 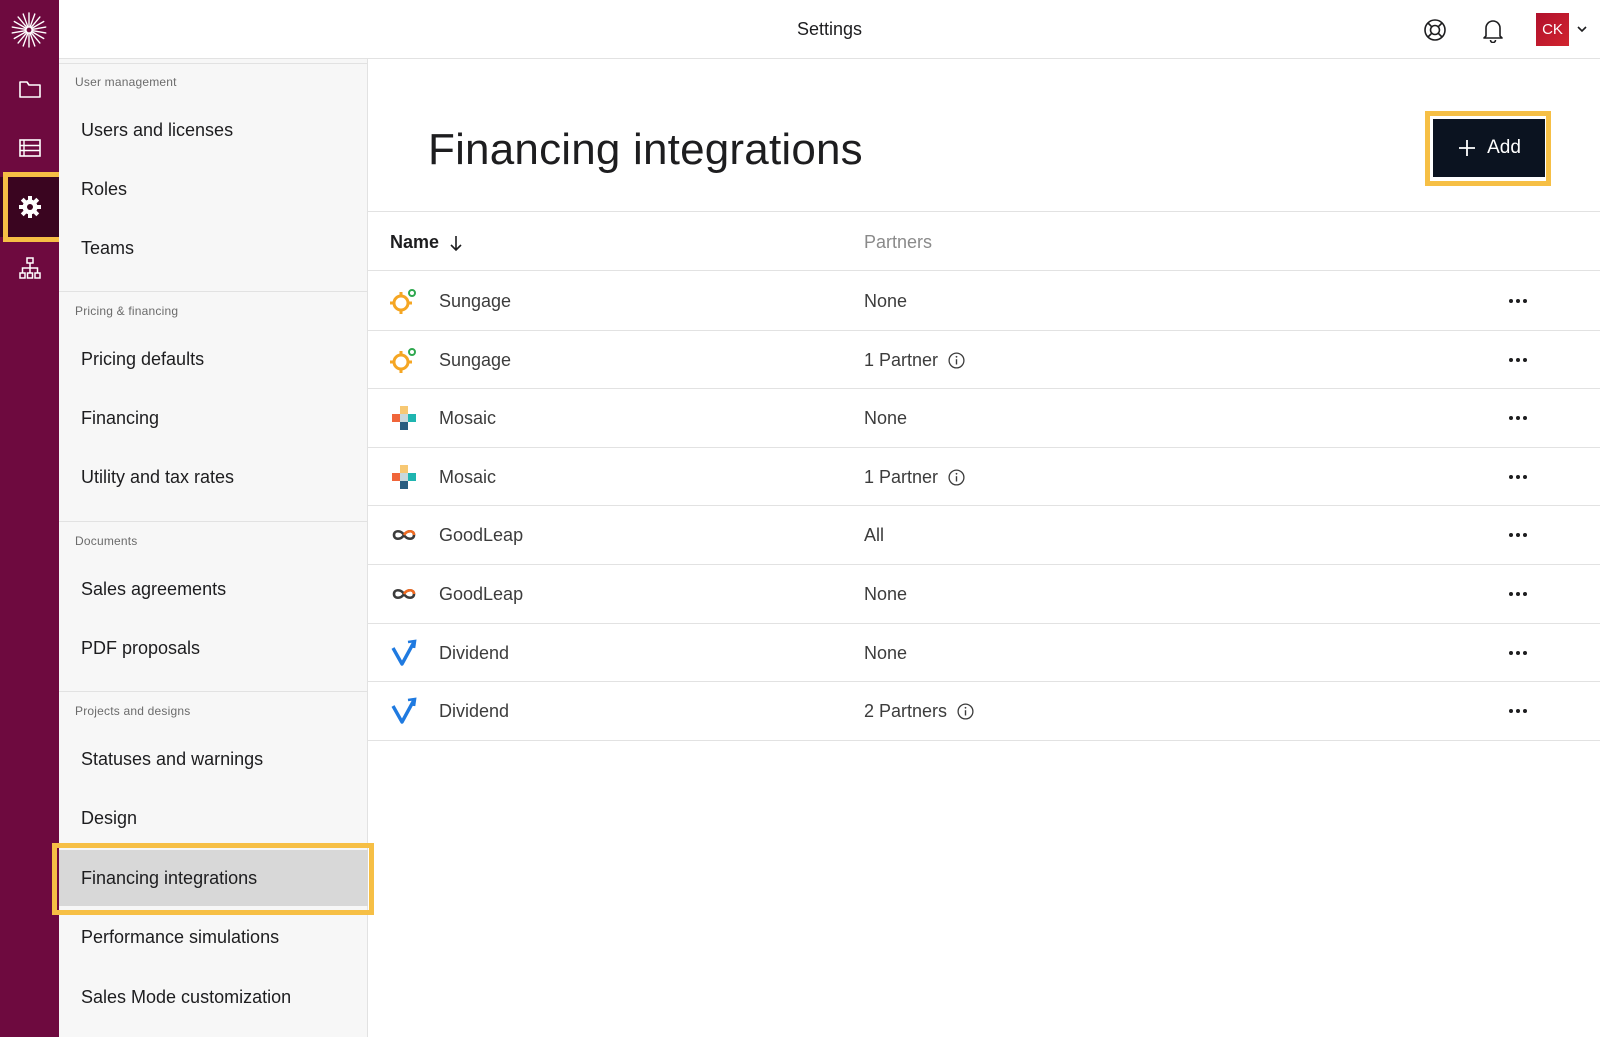 I want to click on org-chart-icon, so click(x=29, y=268).